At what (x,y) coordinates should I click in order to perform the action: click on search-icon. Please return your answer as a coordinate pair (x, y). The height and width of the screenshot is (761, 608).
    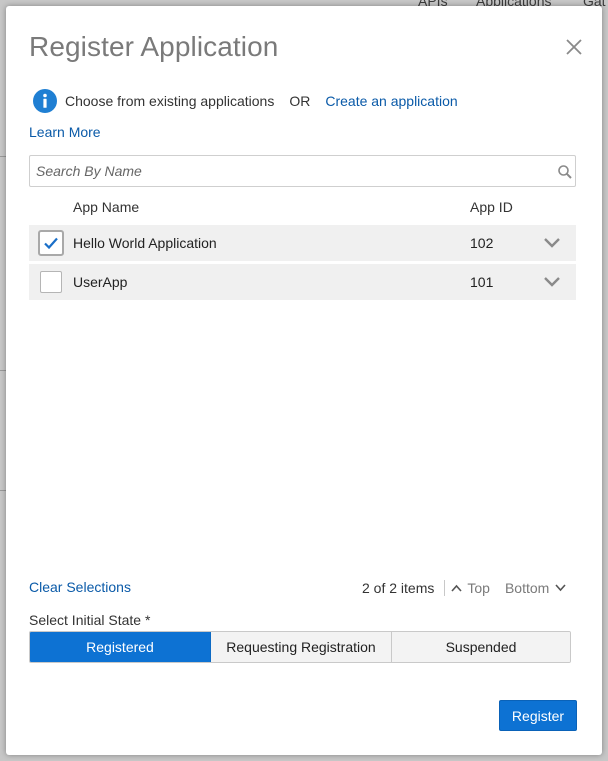
    Looking at the image, I should click on (565, 172).